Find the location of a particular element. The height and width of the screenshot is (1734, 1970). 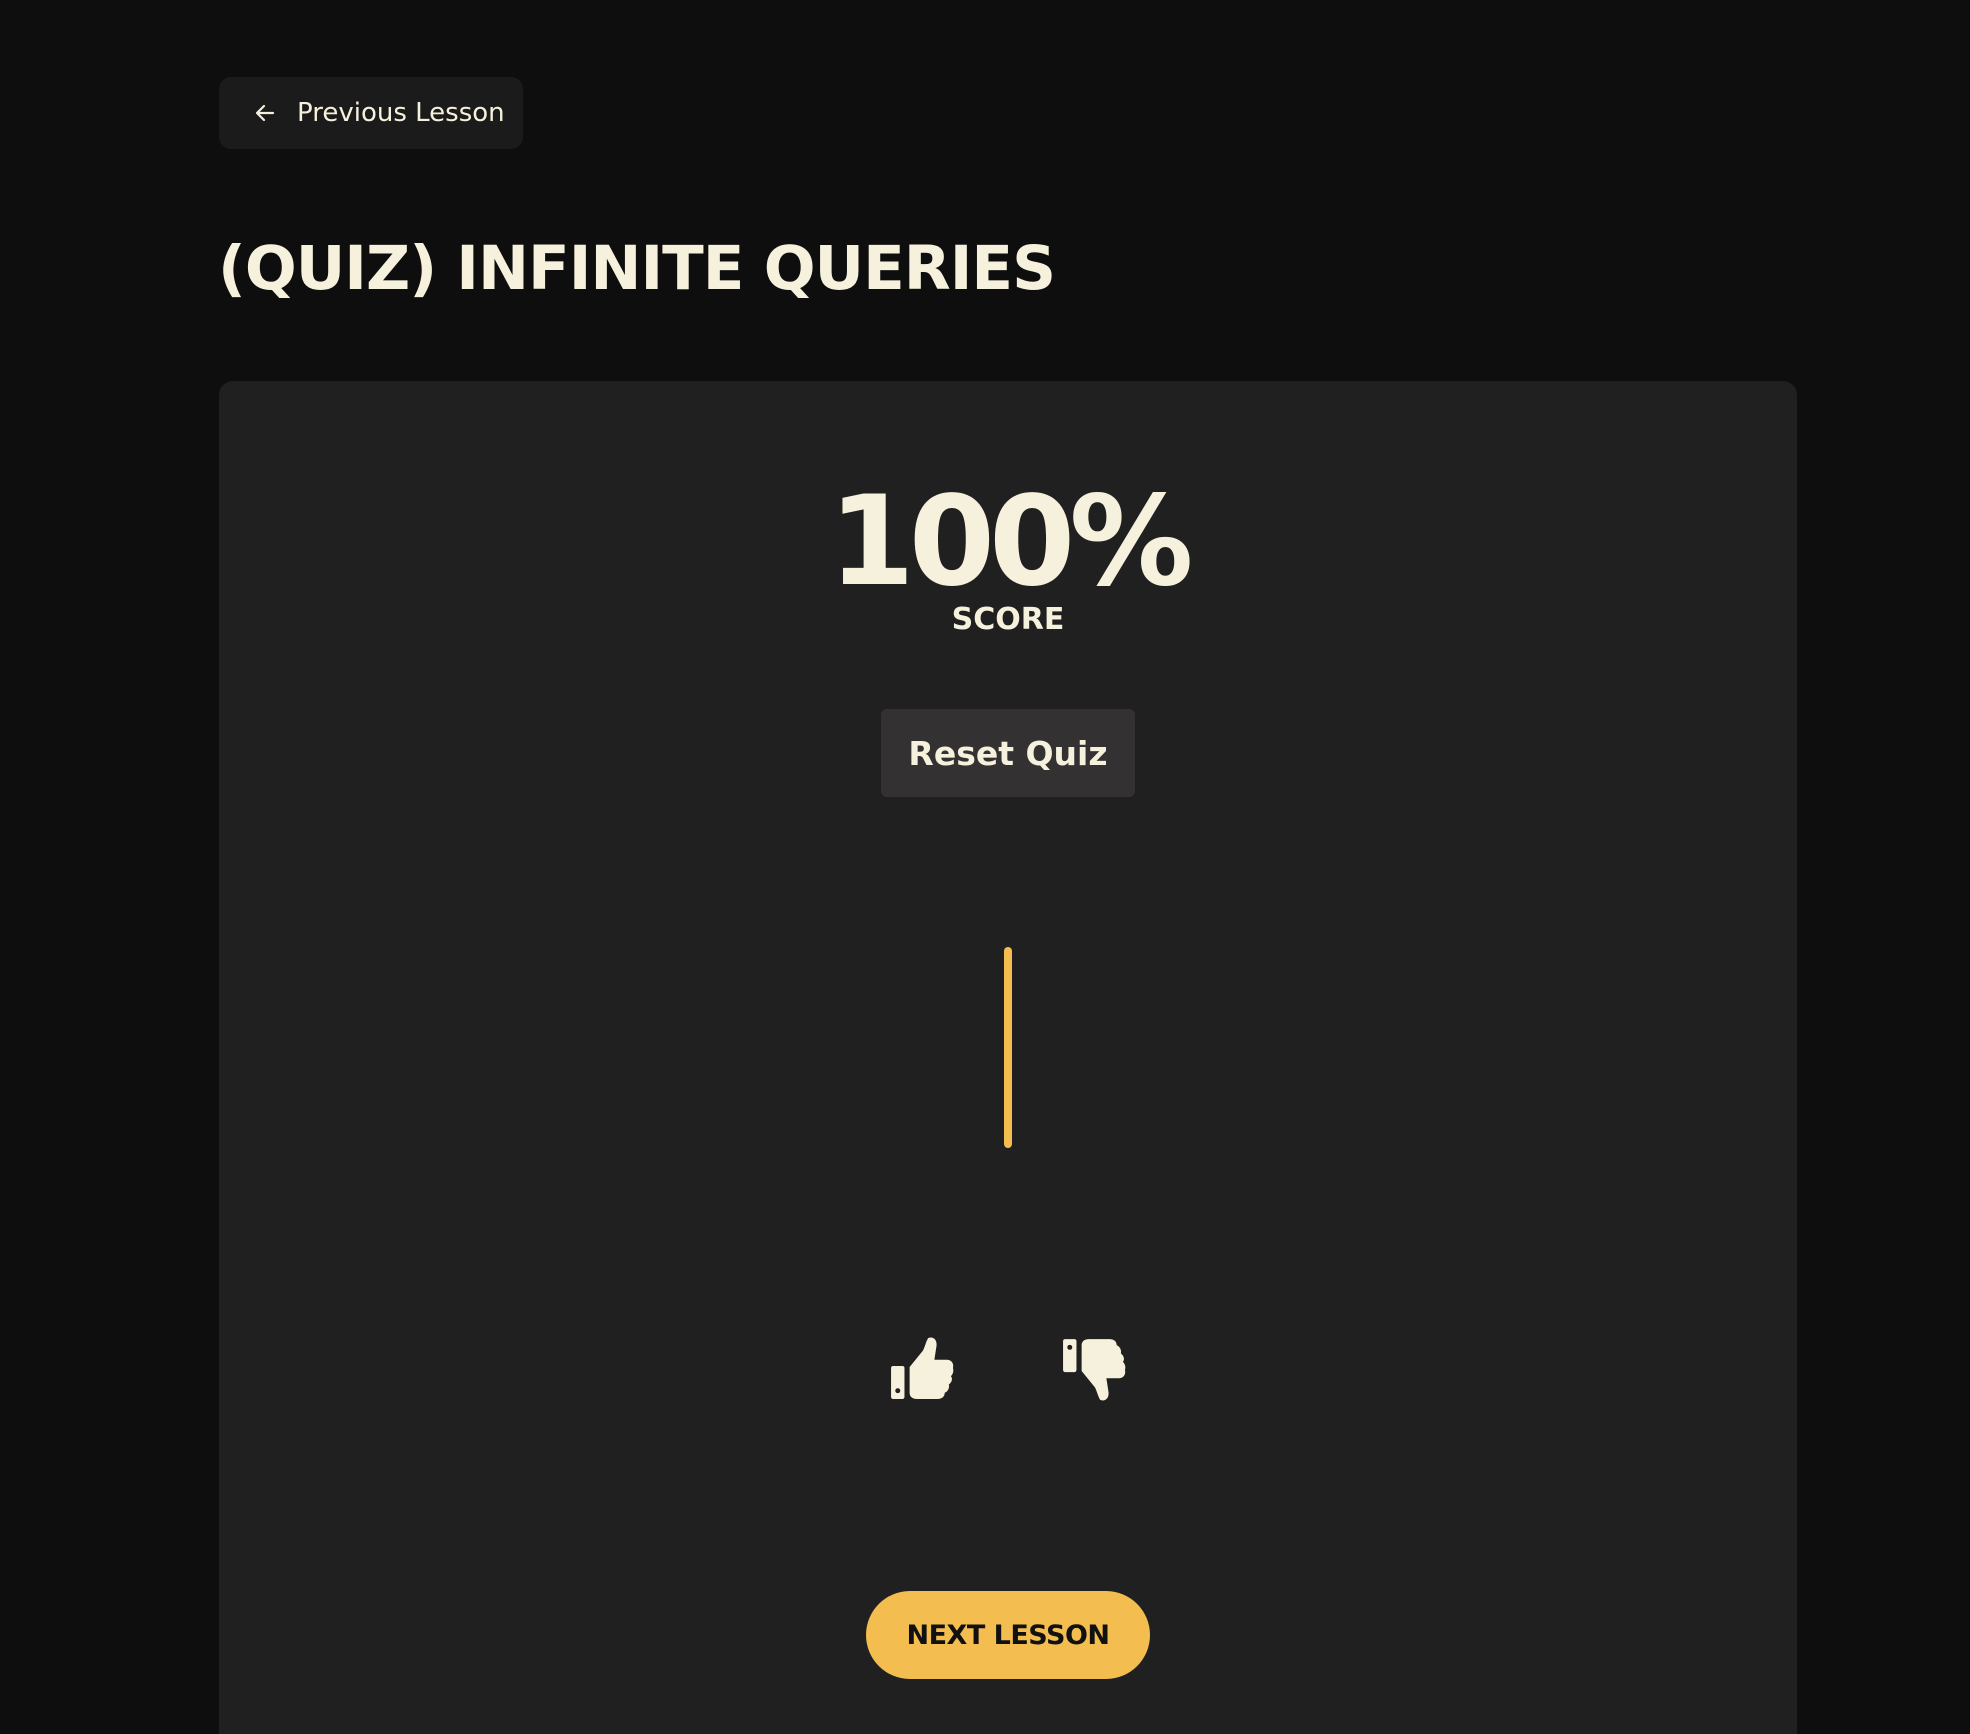

next-lesson-button: NEXT LESSON is located at coordinates (1008, 1635).